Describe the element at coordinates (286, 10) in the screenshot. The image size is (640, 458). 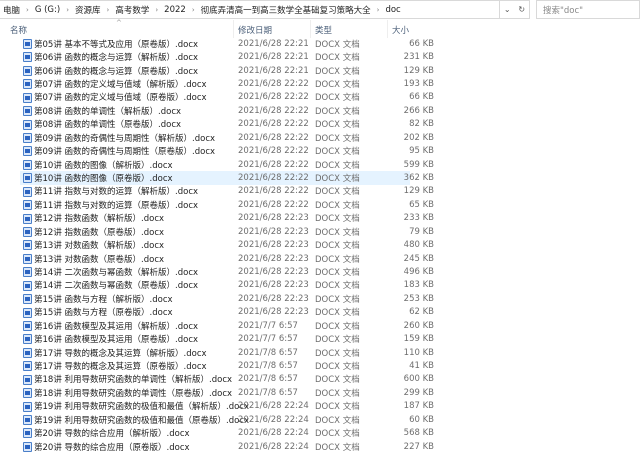
I see `breadcrumb-item: 彻底弄清高一到高三数学全基础复习策略大全` at that location.